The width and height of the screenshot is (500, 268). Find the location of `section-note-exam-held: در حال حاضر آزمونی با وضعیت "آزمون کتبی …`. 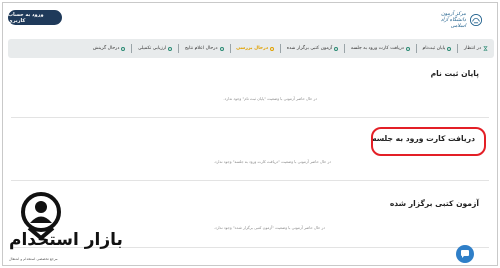

section-note-exam-held: در حال حاضر آزمونی با وضعیت "آزمون کتبی … is located at coordinates (269, 227).